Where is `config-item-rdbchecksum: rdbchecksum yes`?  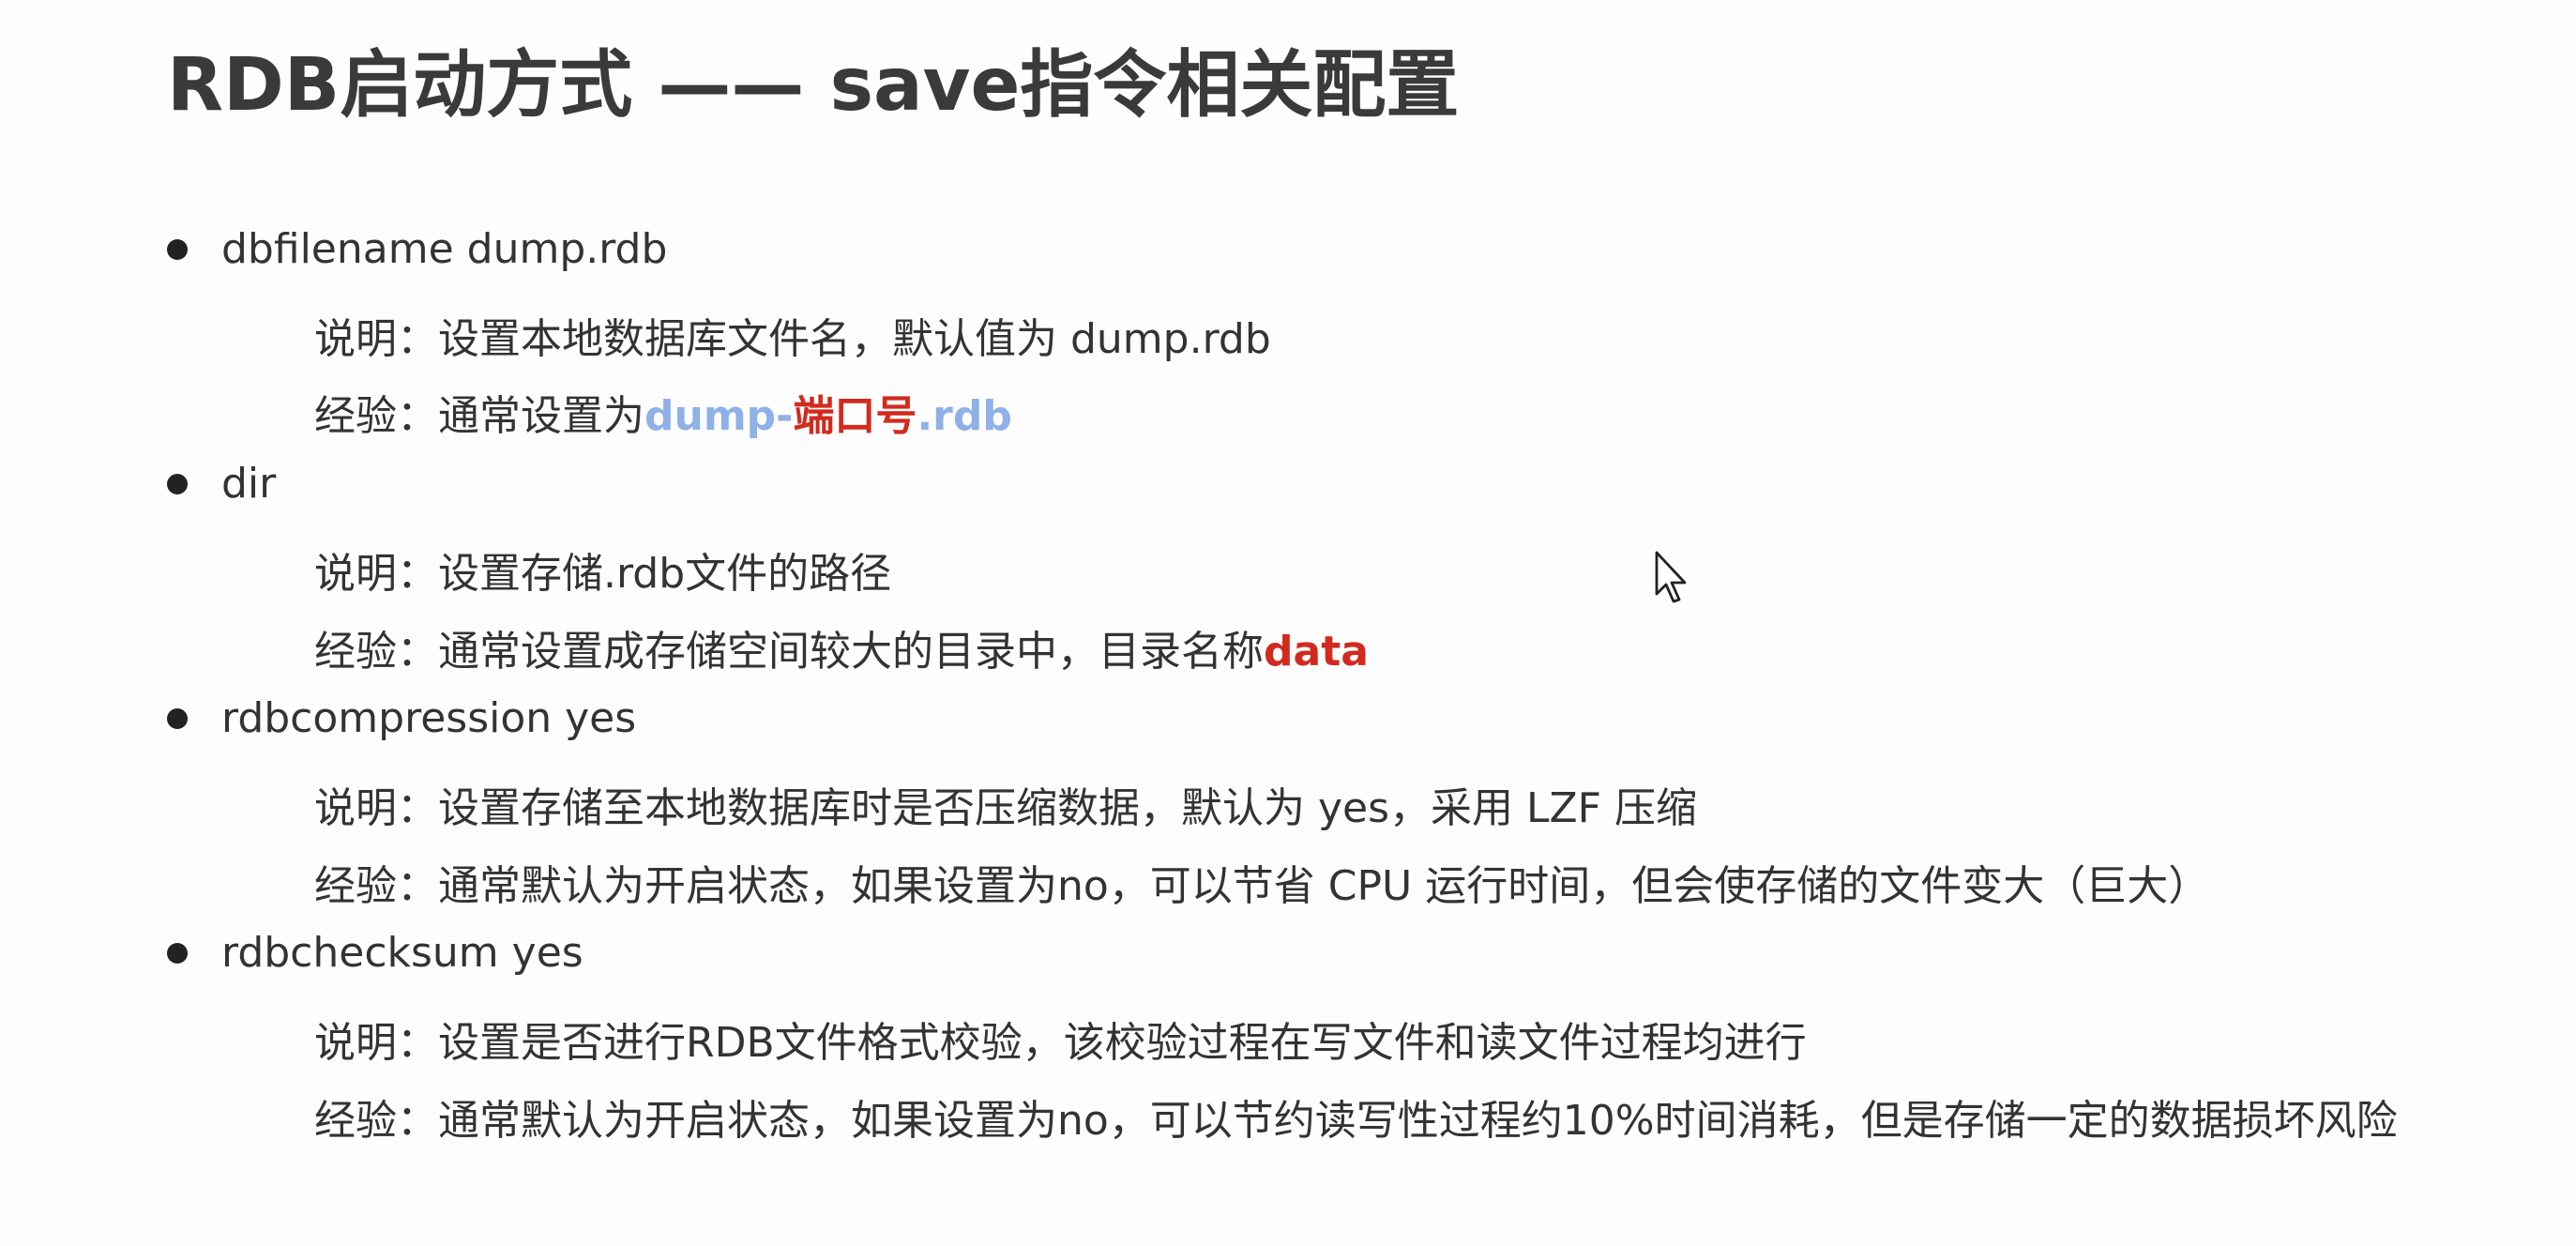
config-item-rdbchecksum: rdbchecksum yes is located at coordinates (375, 953).